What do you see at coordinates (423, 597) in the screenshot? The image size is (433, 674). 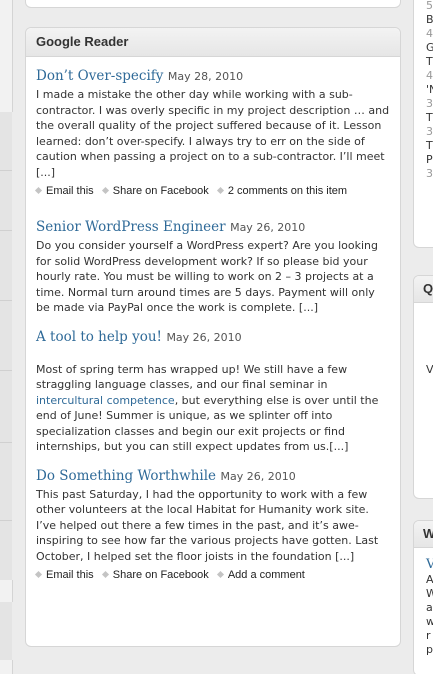 I see `right-widget-3: W V A W a w r p` at bounding box center [423, 597].